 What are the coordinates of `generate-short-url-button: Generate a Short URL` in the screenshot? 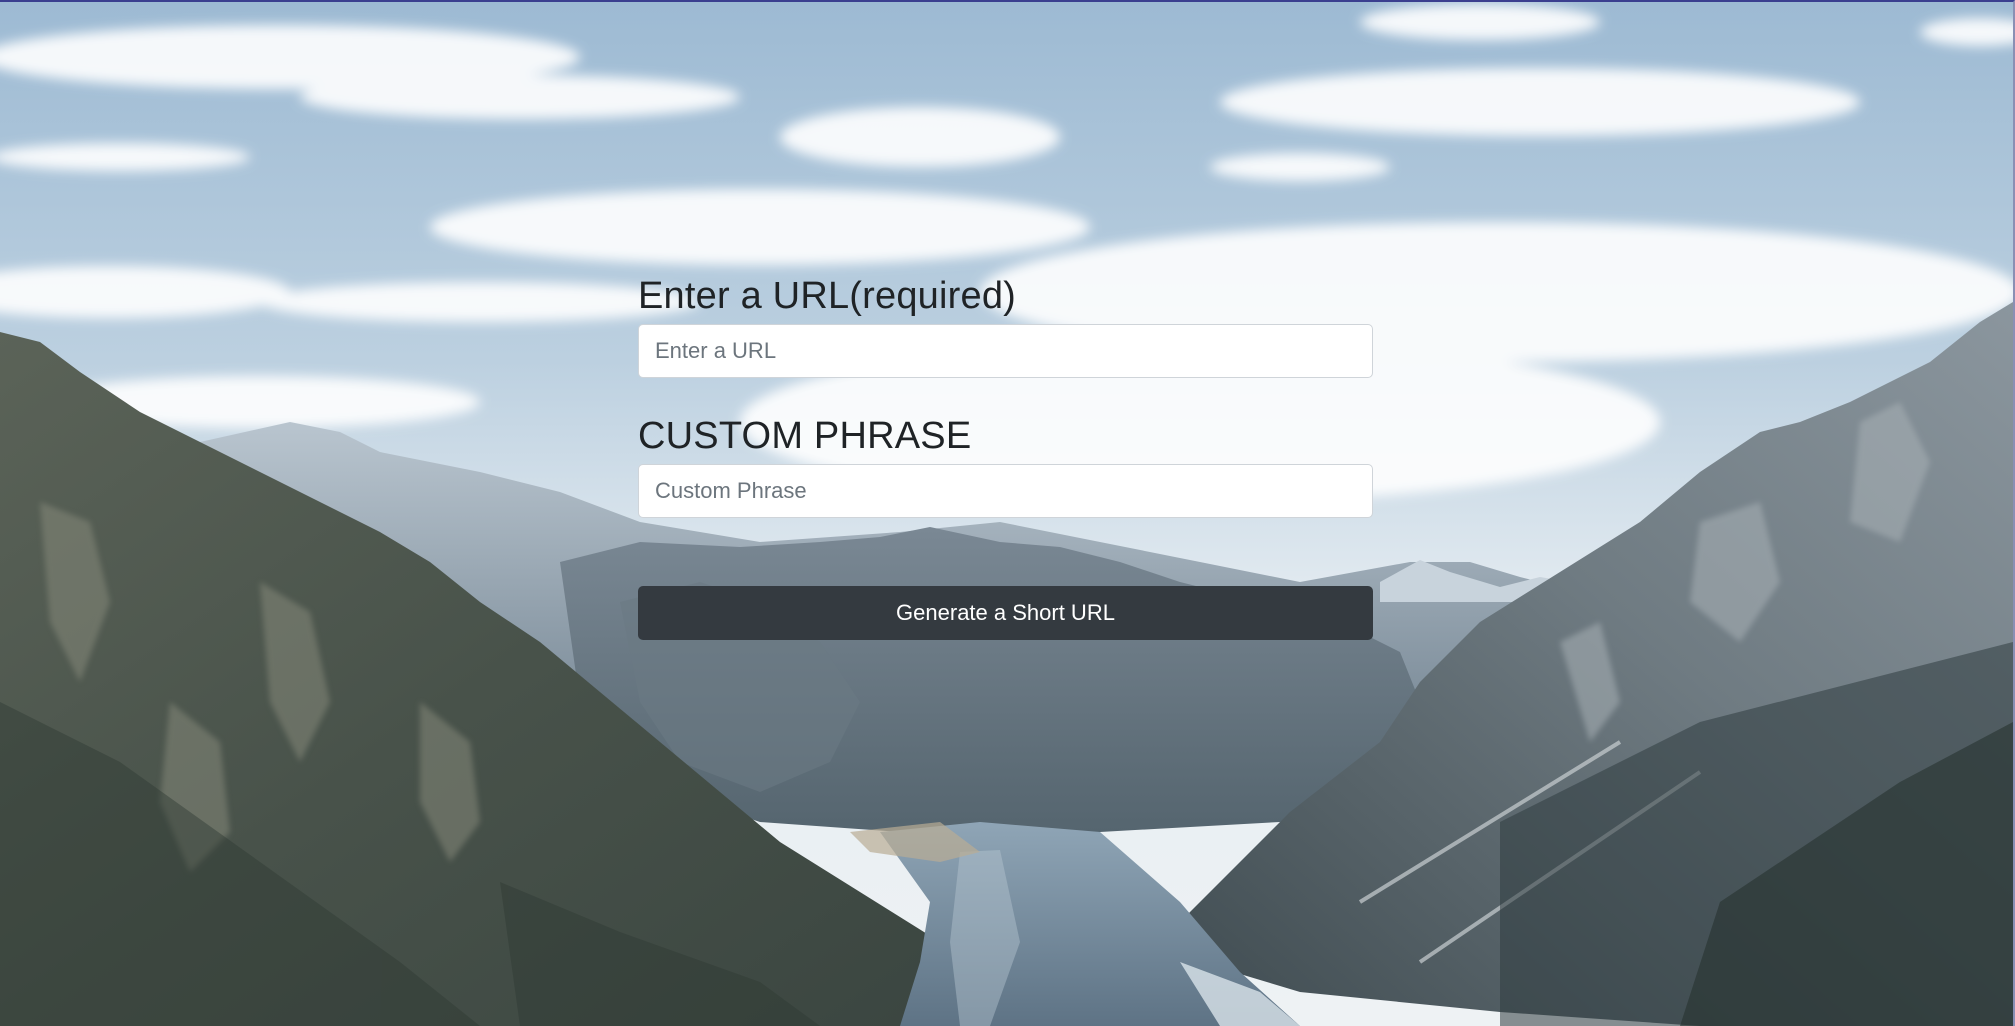 It's located at (1005, 613).